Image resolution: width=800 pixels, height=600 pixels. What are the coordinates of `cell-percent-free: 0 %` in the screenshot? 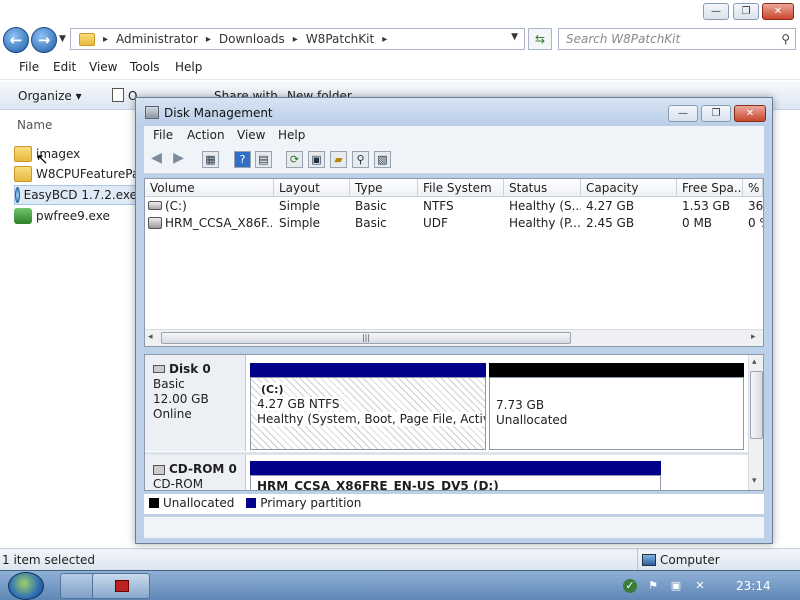 It's located at (755, 223).